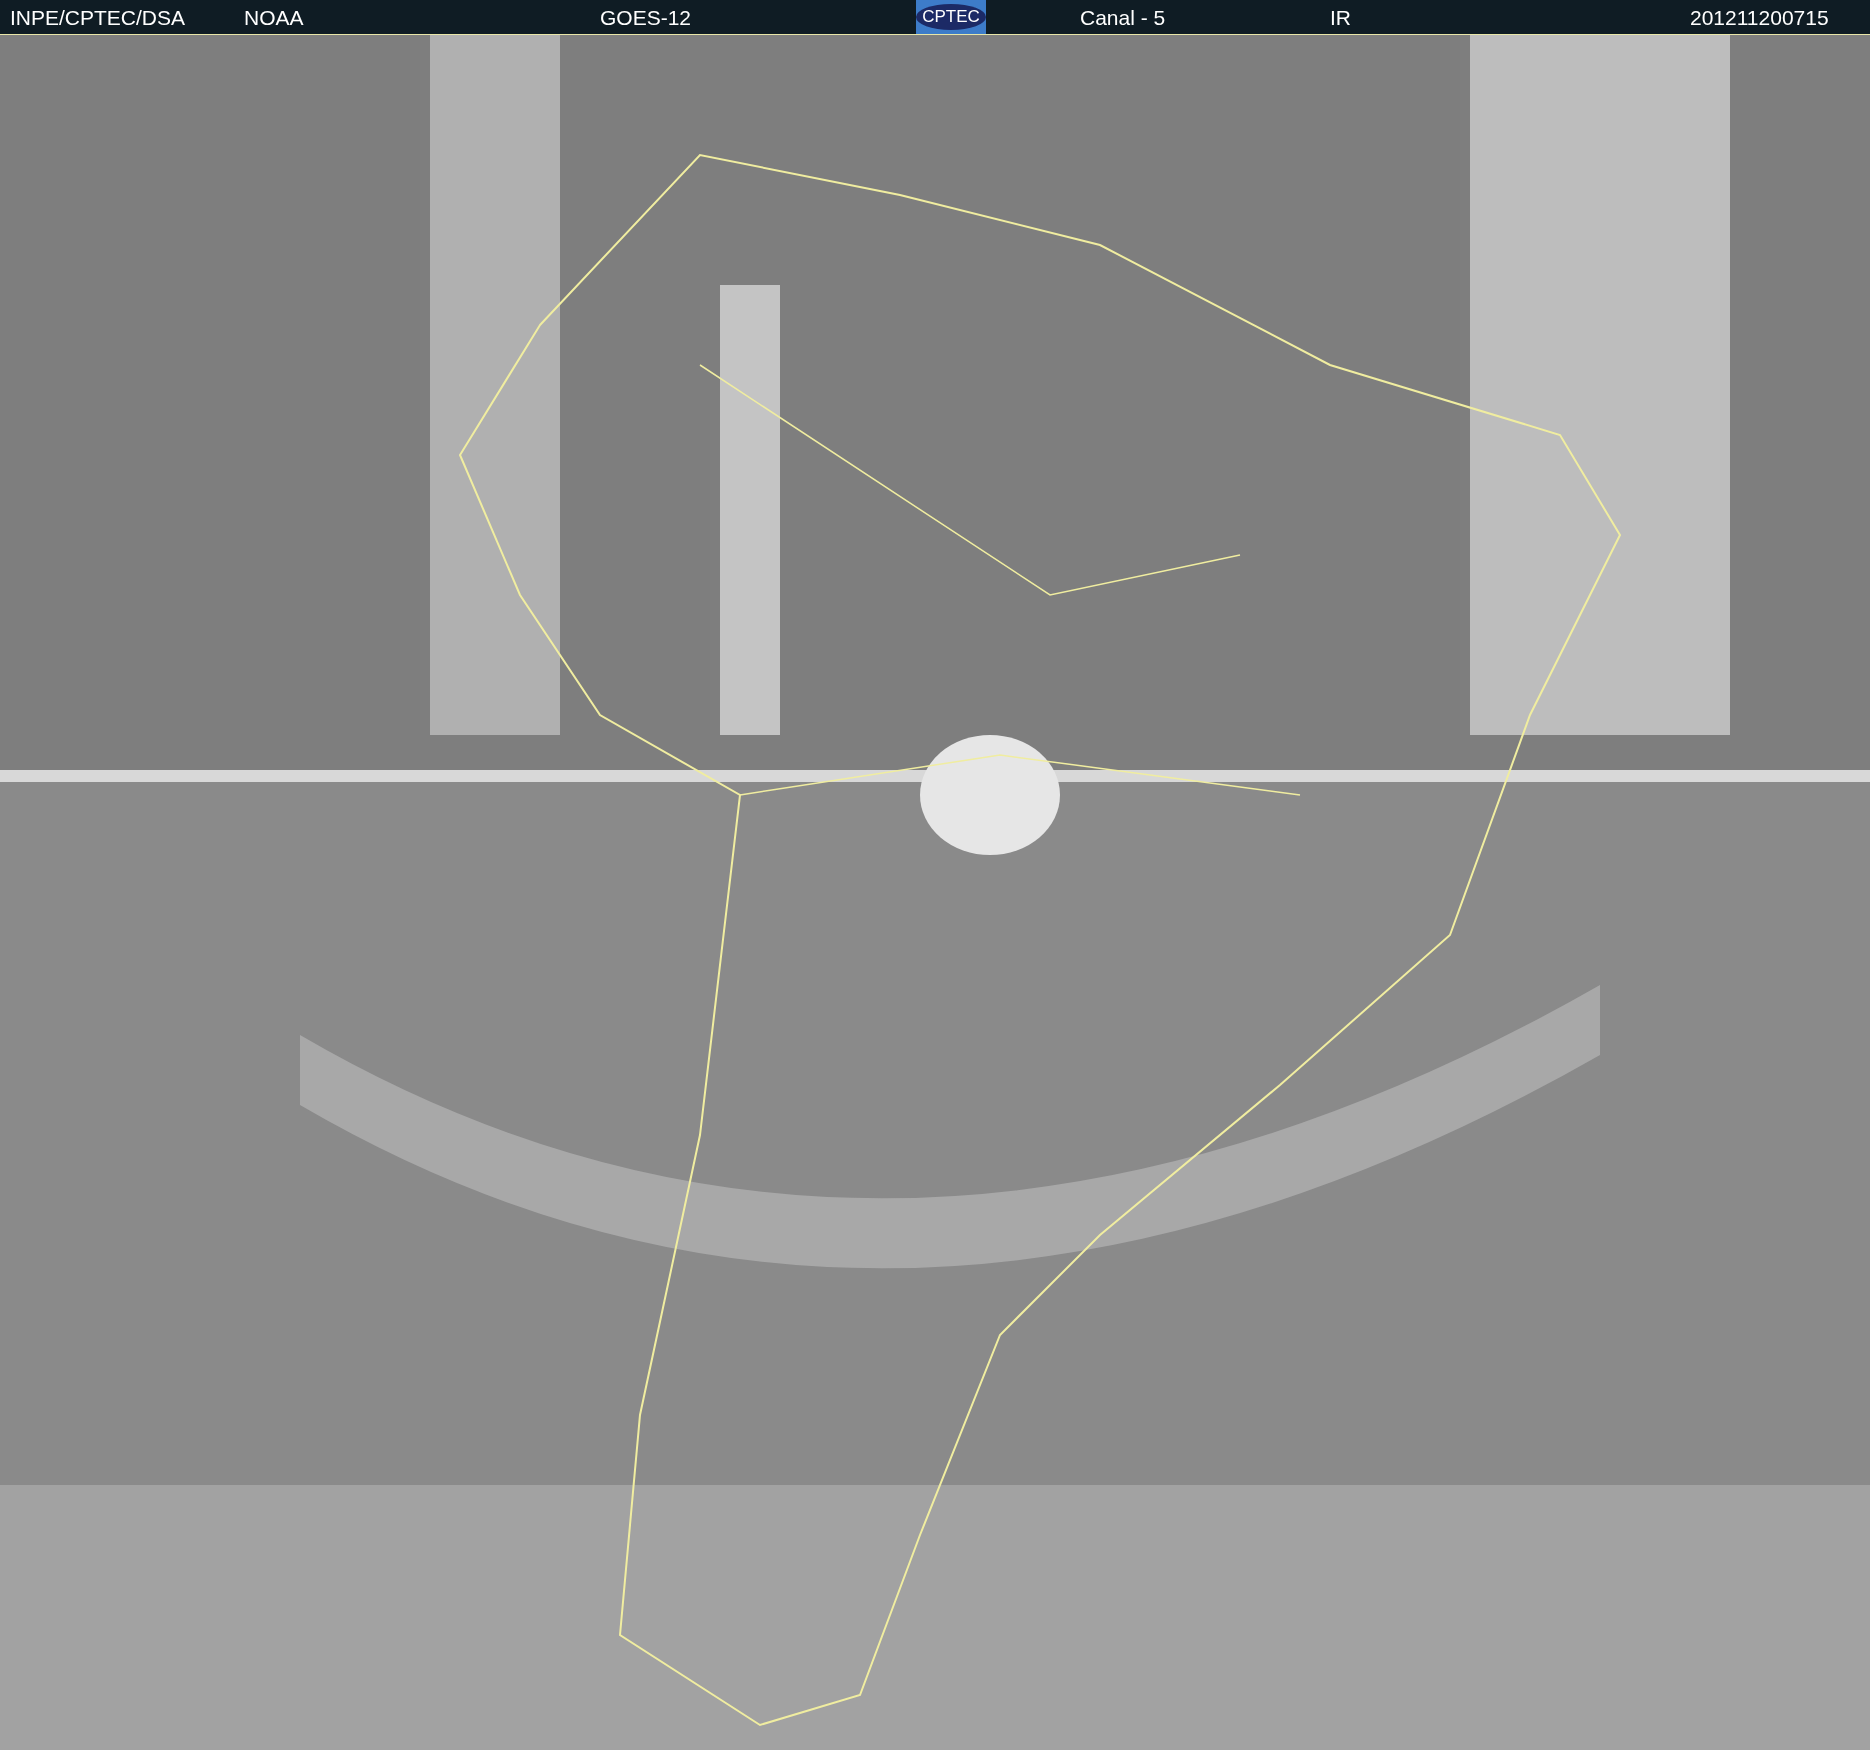 The width and height of the screenshot is (1870, 1750). I want to click on source-label: INPE/CPTEC/DSA, so click(98, 18).